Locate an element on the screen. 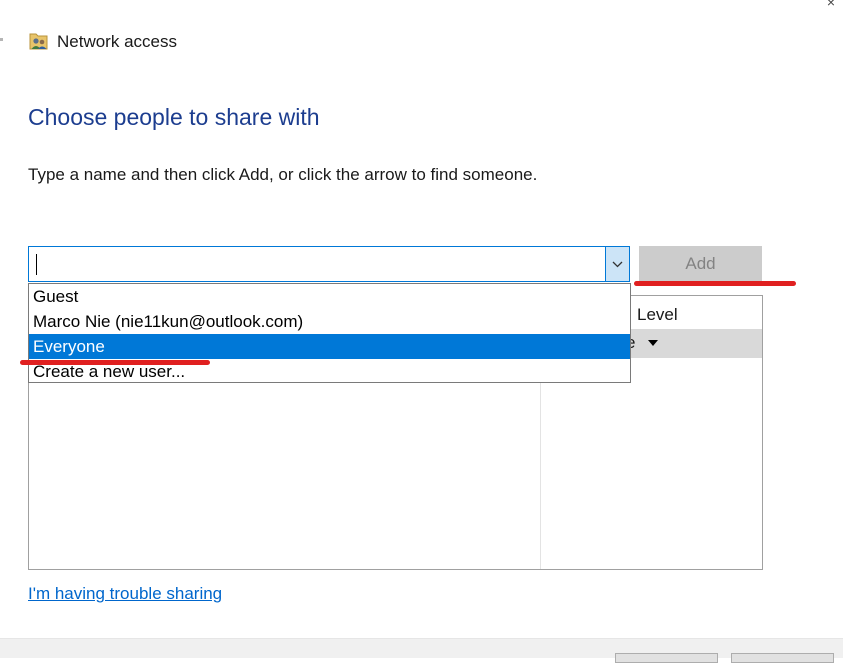 This screenshot has height=663, width=843. page-title: Choose people to share with is located at coordinates (174, 117).